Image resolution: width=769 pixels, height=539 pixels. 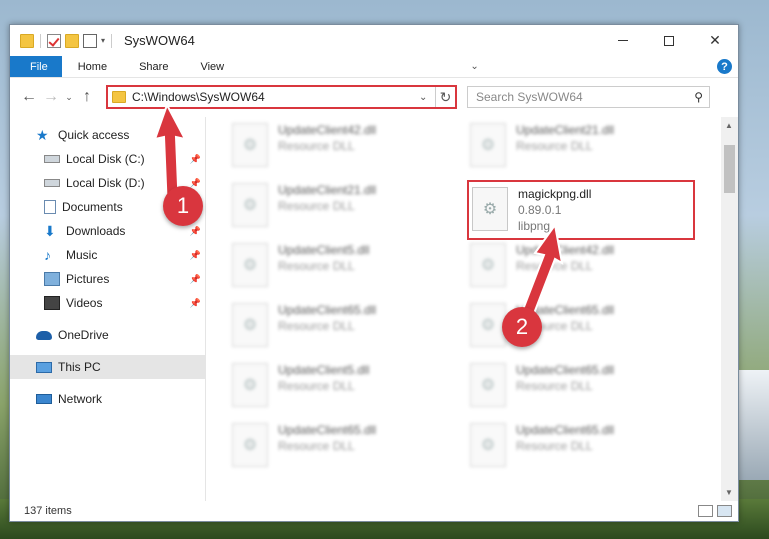 I want to click on nav-onedrive: OneDrive, so click(x=107, y=335).